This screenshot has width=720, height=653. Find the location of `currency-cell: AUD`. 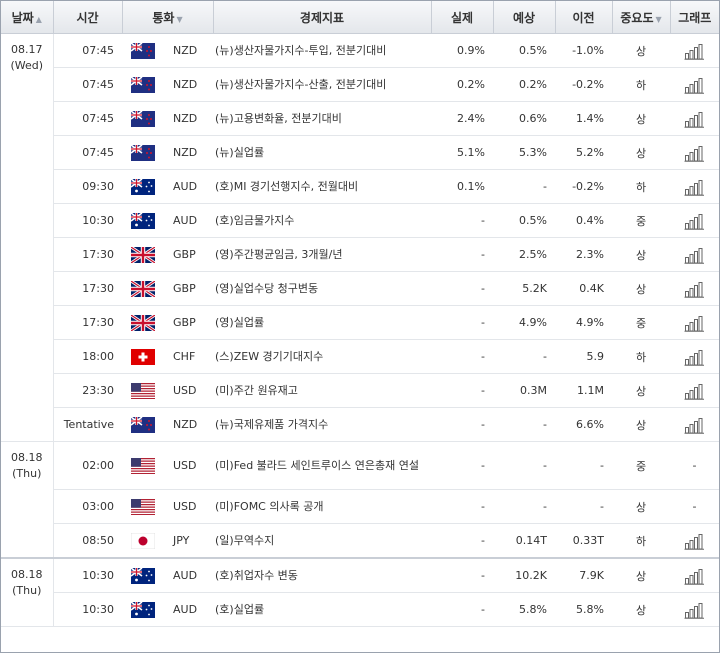

currency-cell: AUD is located at coordinates (186, 575).